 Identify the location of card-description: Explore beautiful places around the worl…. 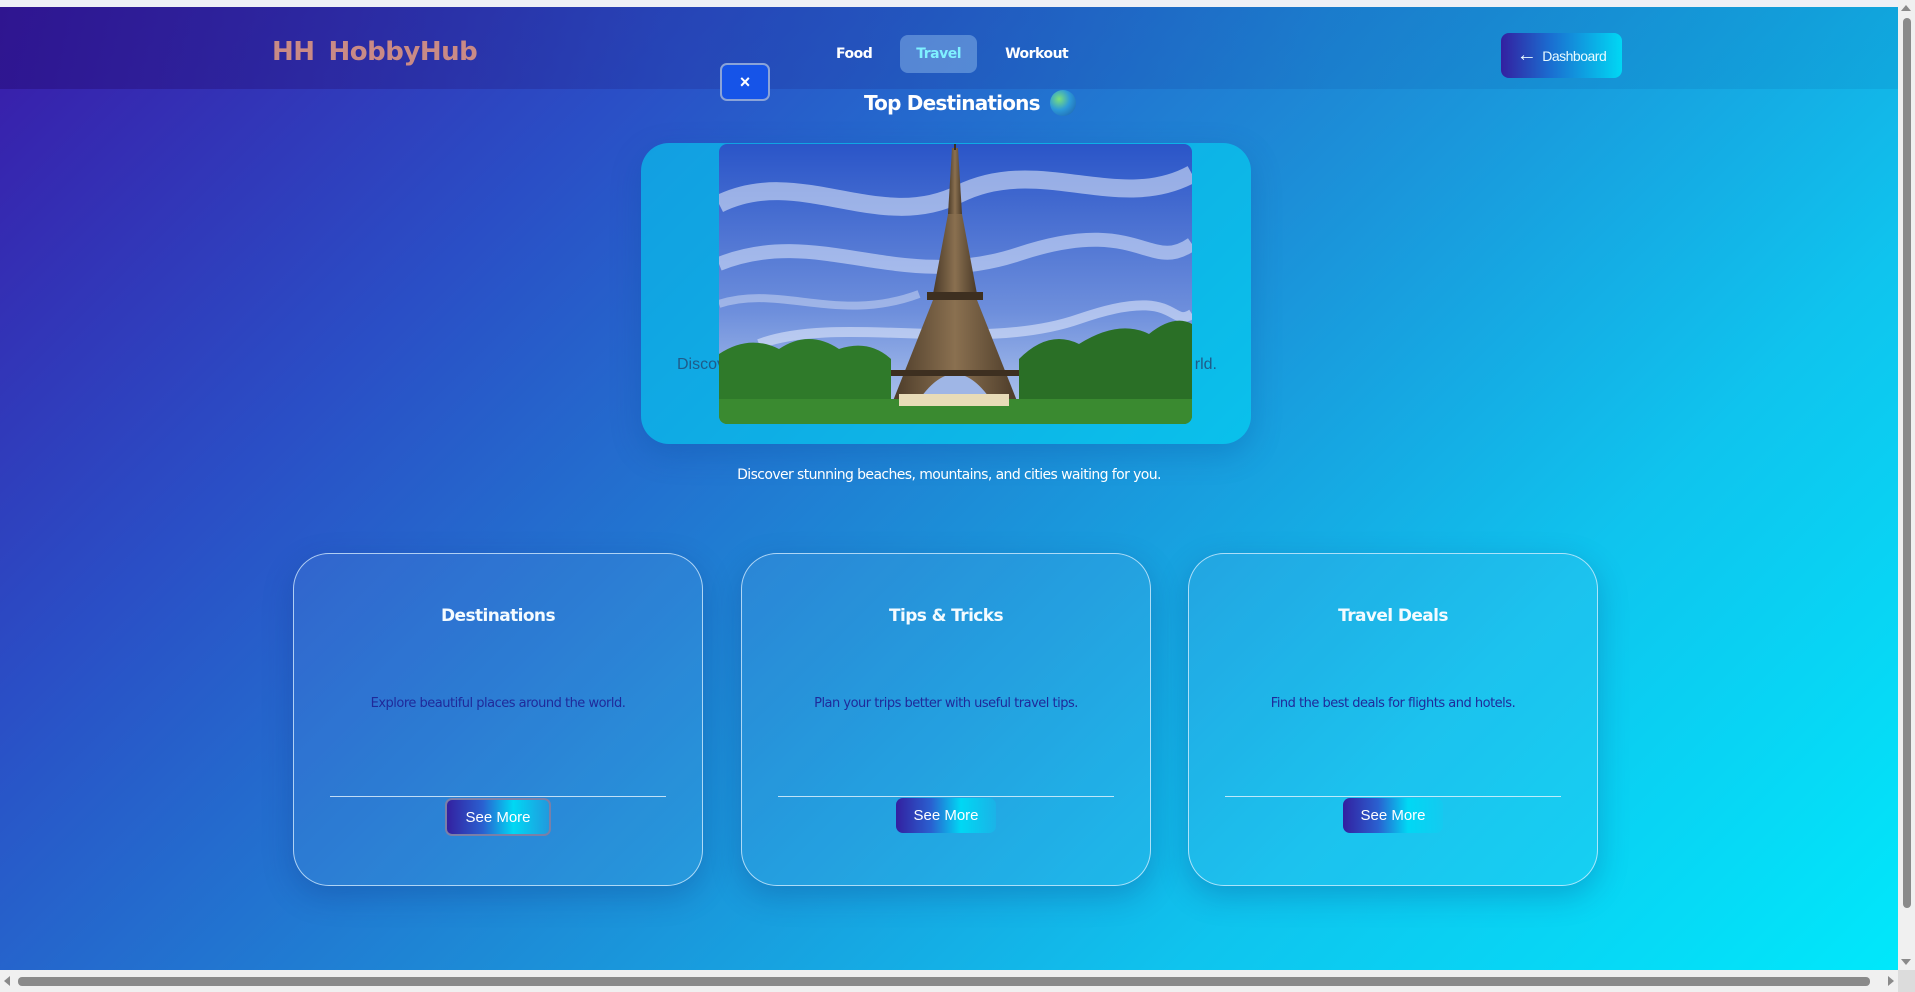
(498, 703).